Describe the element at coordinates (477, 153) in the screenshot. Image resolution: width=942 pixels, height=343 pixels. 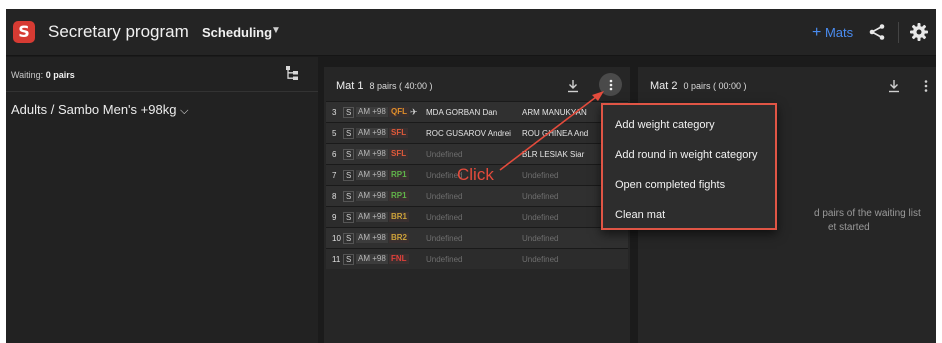
I see `fight-row: 6 S AM +98 SFL Undefined BLR LESIAK Siar` at that location.